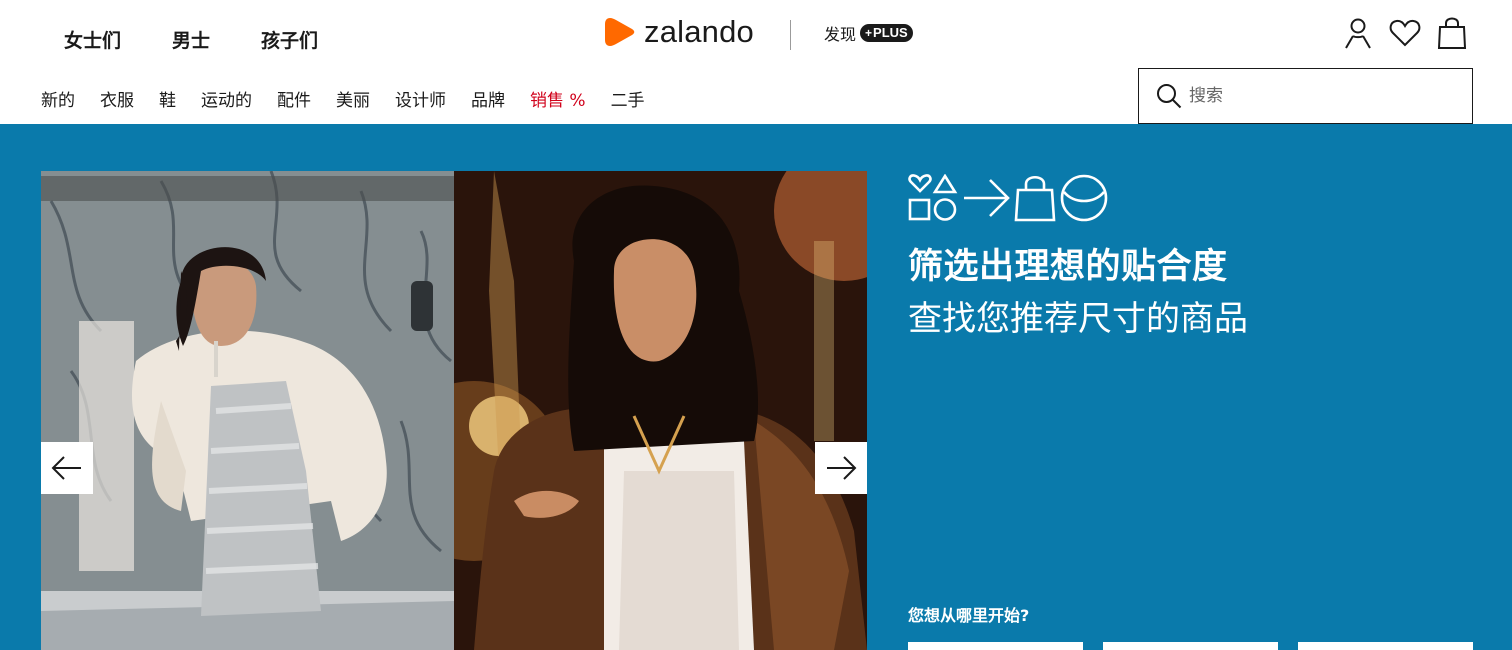 The image size is (1512, 650). I want to click on search-input, so click(1319, 96).